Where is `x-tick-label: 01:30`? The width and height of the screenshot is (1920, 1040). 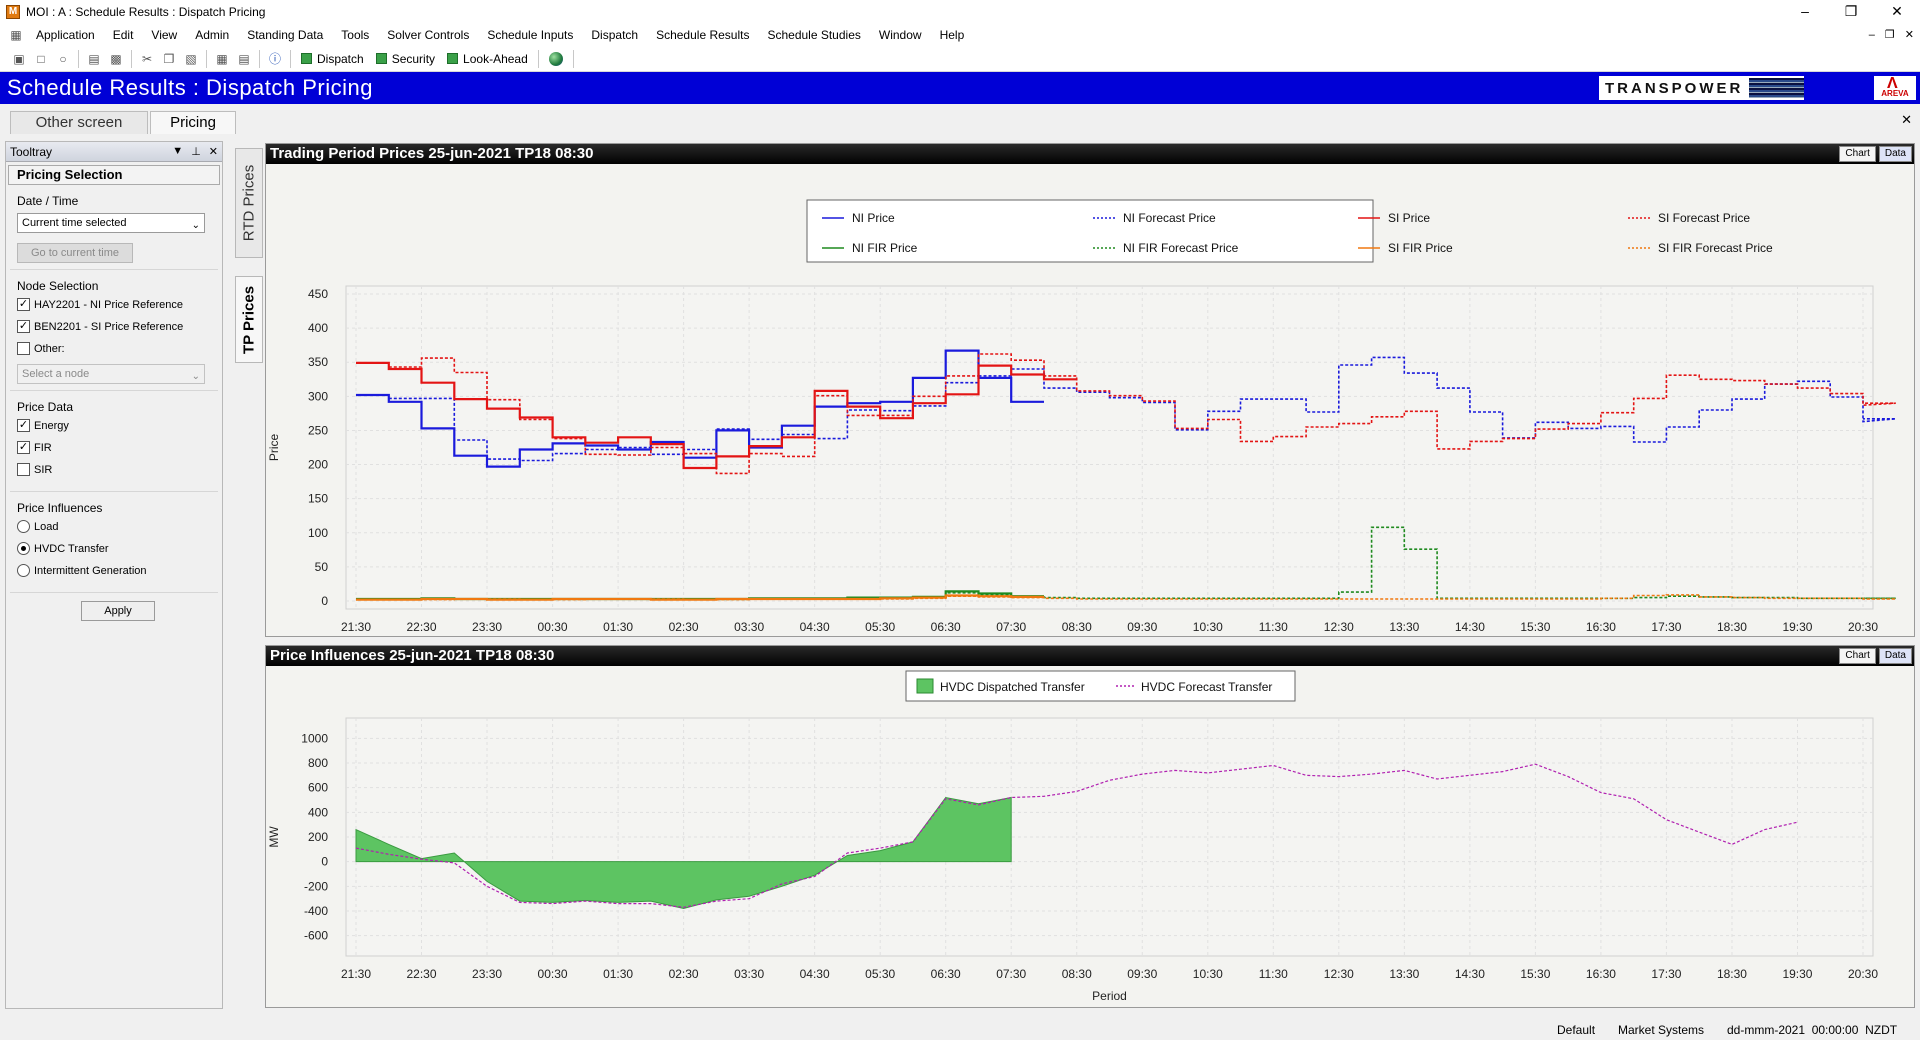
x-tick-label: 01:30 is located at coordinates (618, 974).